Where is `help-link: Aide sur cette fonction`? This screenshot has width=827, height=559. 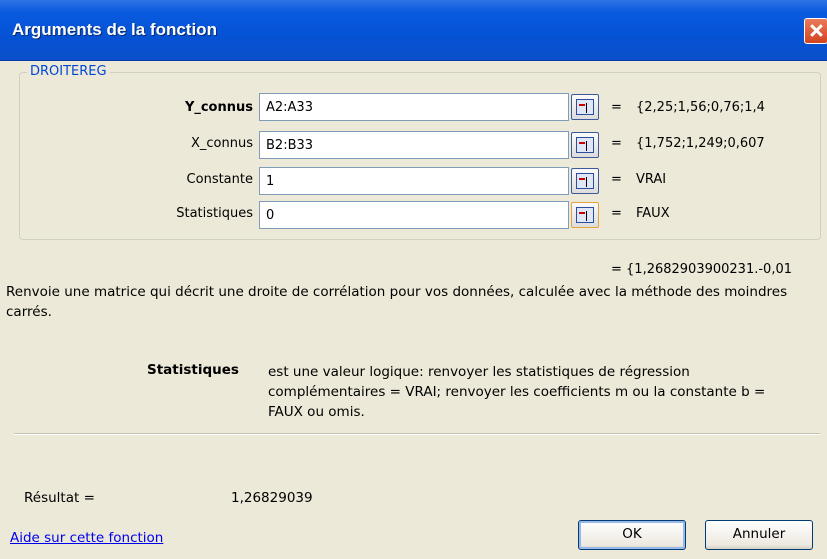 help-link: Aide sur cette fonction is located at coordinates (86, 538).